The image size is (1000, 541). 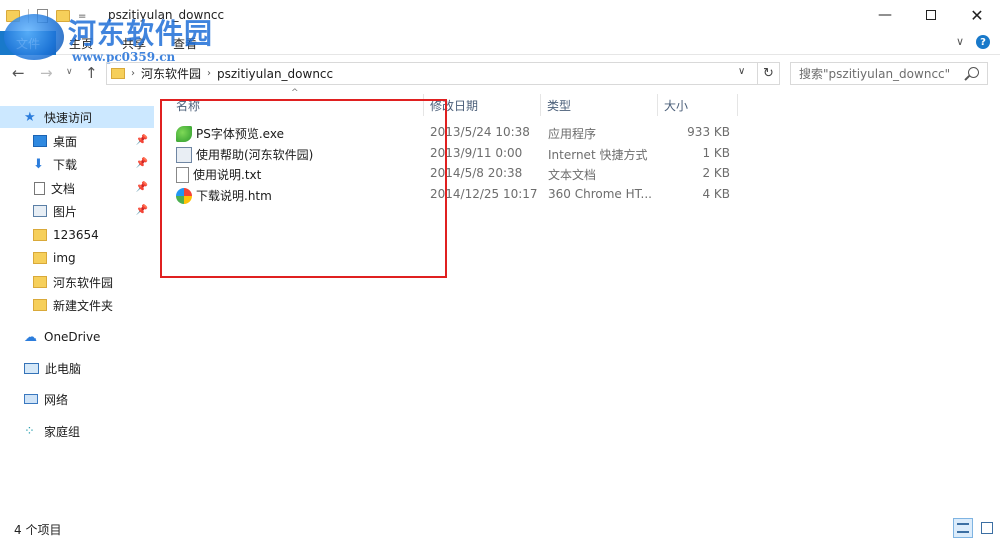 What do you see at coordinates (38, 530) in the screenshot?
I see `status-item-count: 4 个项目` at bounding box center [38, 530].